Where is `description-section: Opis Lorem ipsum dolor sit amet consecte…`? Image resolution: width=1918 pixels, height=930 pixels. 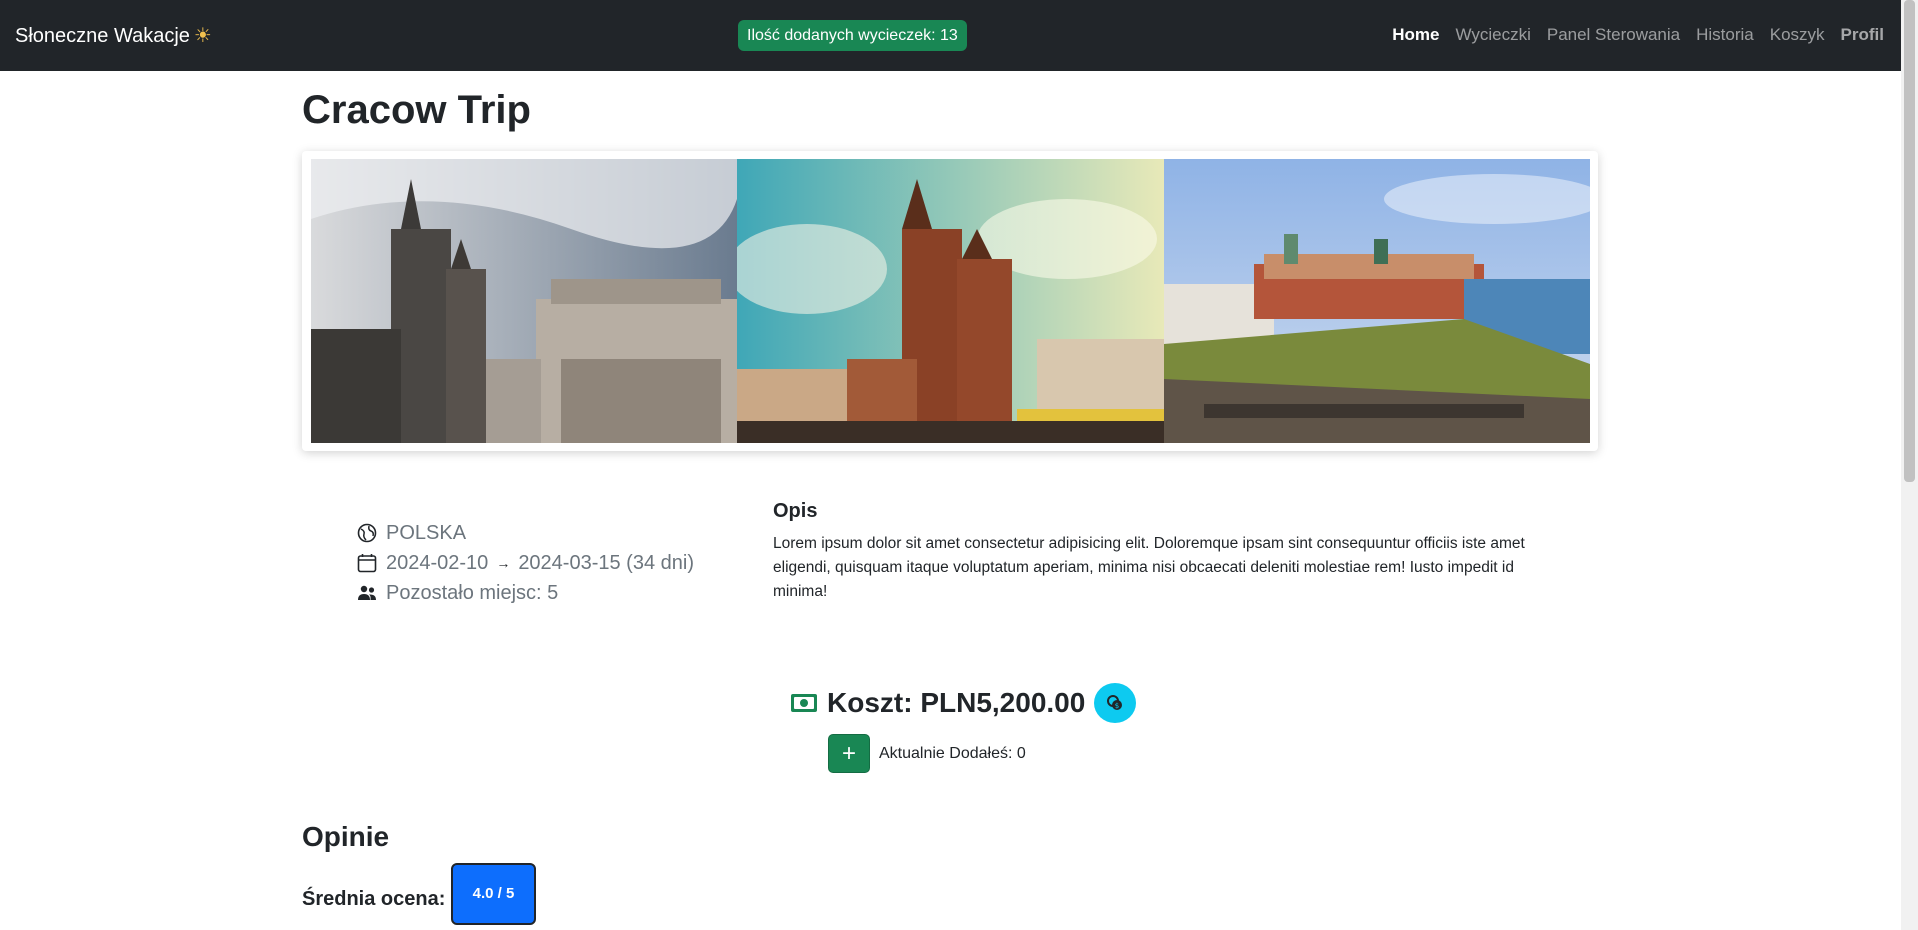
description-section: Opis Lorem ipsum dolor sit amet consecte… is located at coordinates (1153, 552).